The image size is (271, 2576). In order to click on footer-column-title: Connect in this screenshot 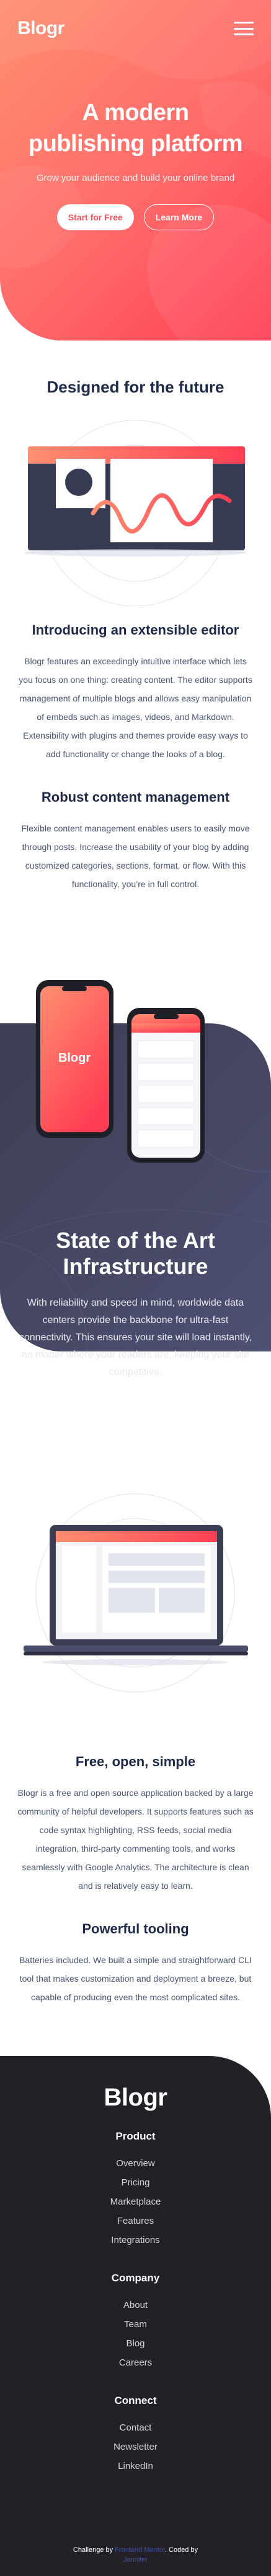, I will do `click(135, 2400)`.